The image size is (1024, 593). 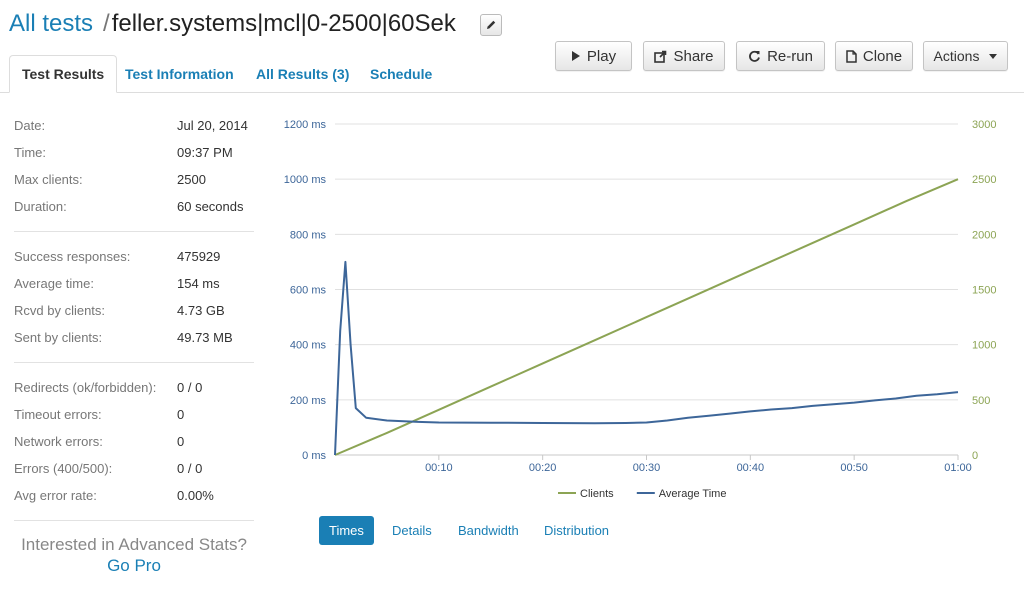 I want to click on stat-row: Avg error rate: 0.00%, so click(x=134, y=496).